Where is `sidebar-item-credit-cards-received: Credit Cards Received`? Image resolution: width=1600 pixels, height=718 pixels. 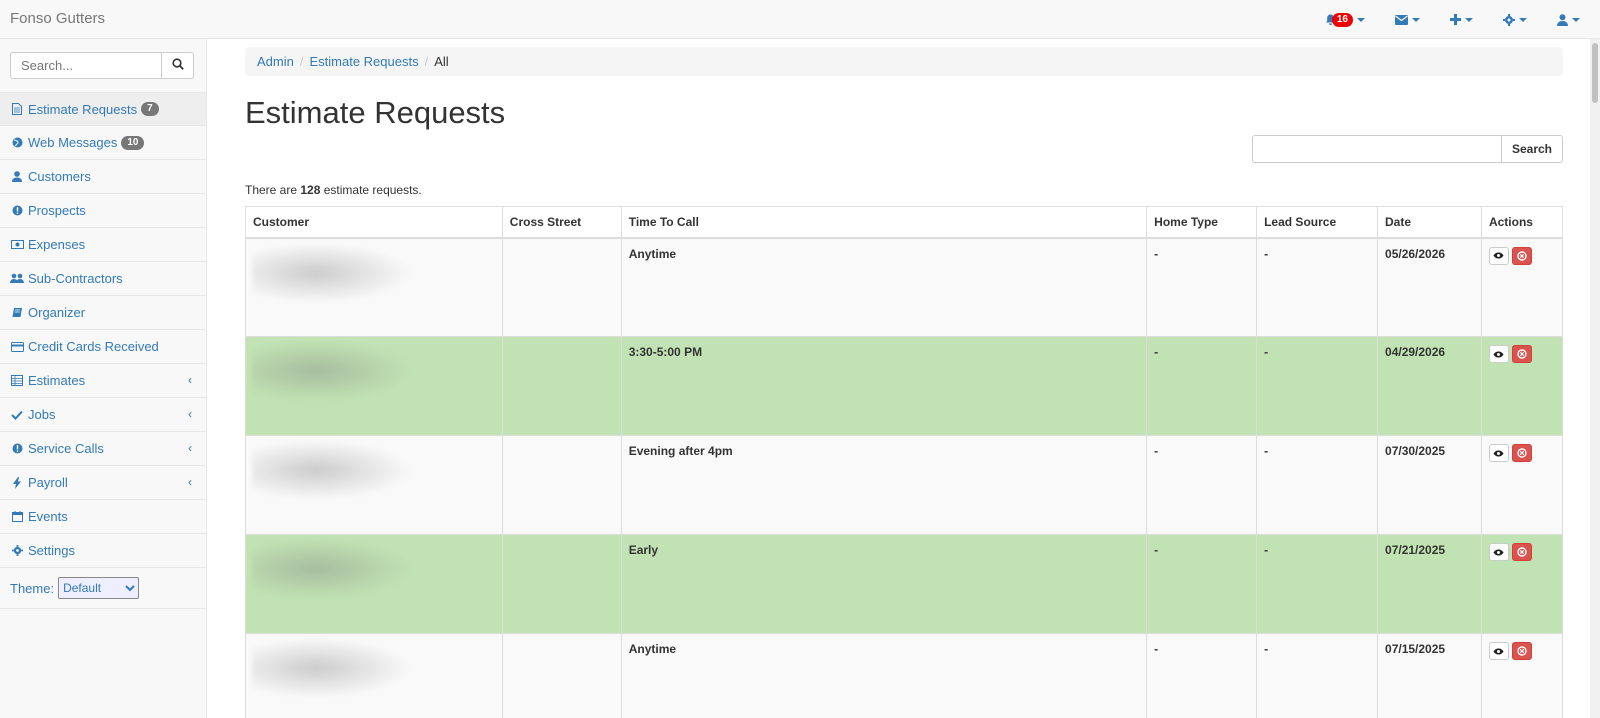 sidebar-item-credit-cards-received: Credit Cards Received is located at coordinates (103, 347).